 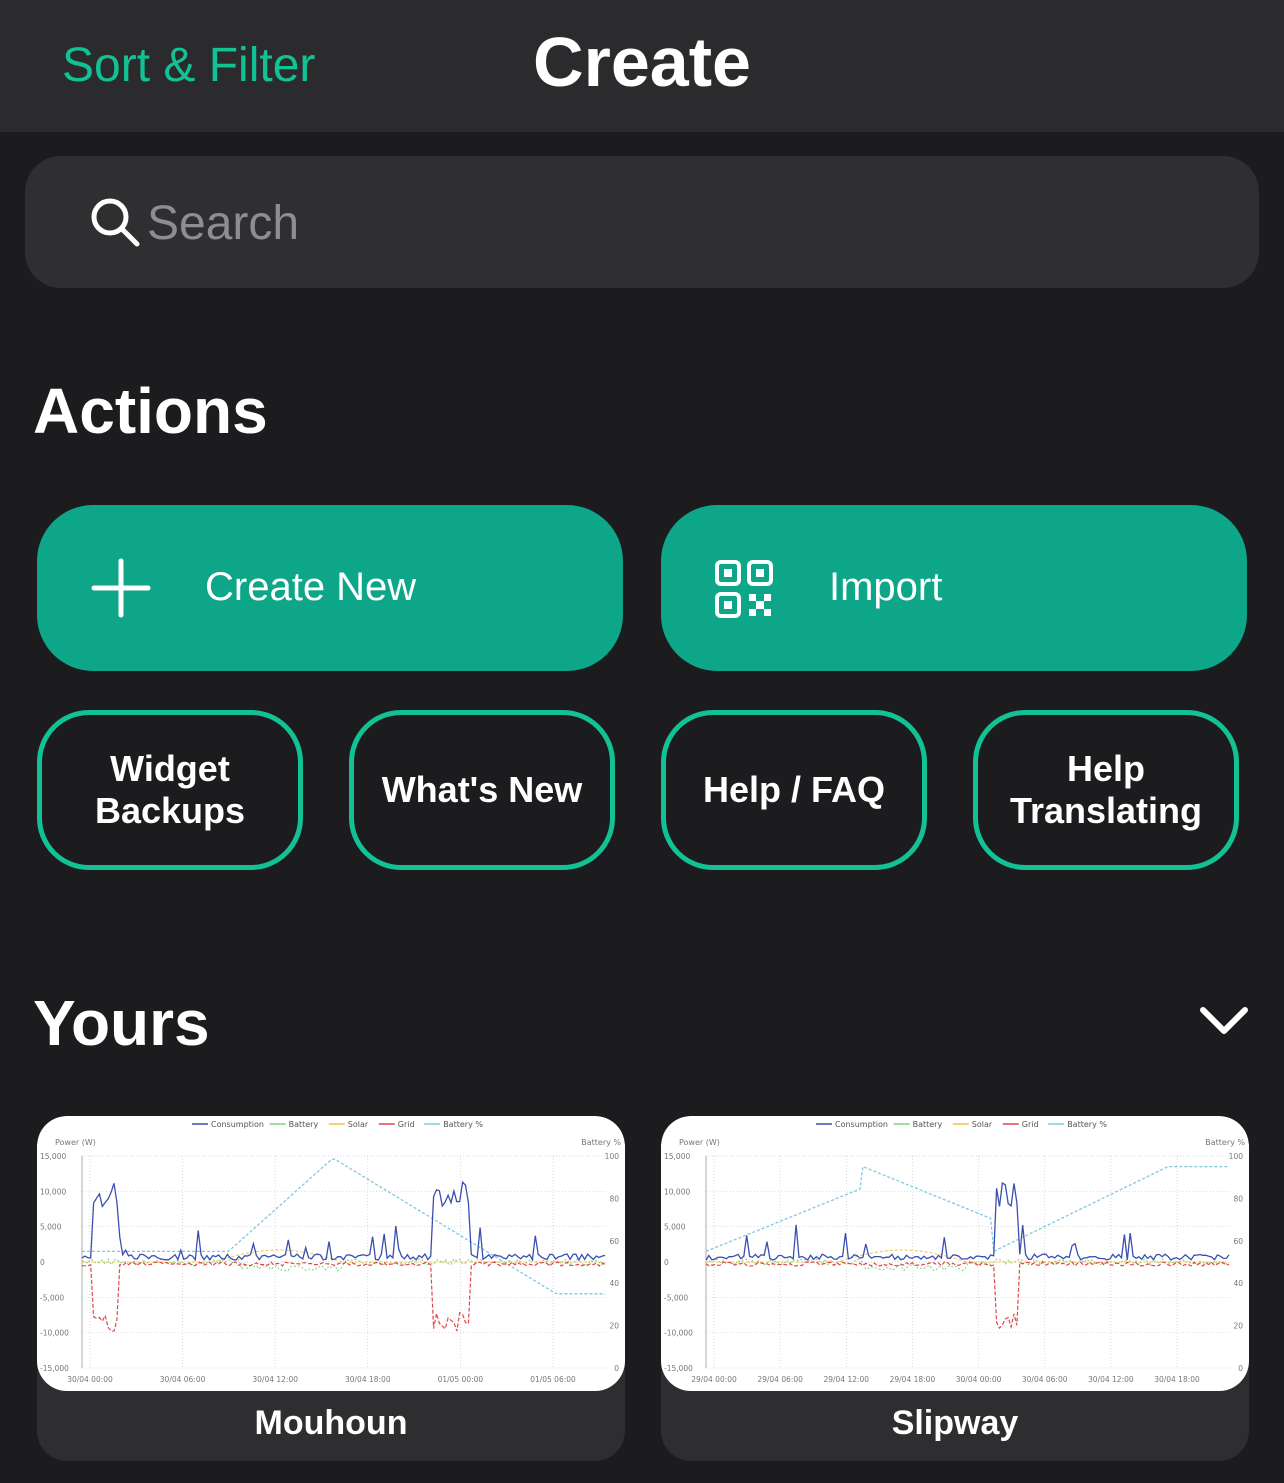 I want to click on create-new-label: Create New, so click(x=311, y=587).